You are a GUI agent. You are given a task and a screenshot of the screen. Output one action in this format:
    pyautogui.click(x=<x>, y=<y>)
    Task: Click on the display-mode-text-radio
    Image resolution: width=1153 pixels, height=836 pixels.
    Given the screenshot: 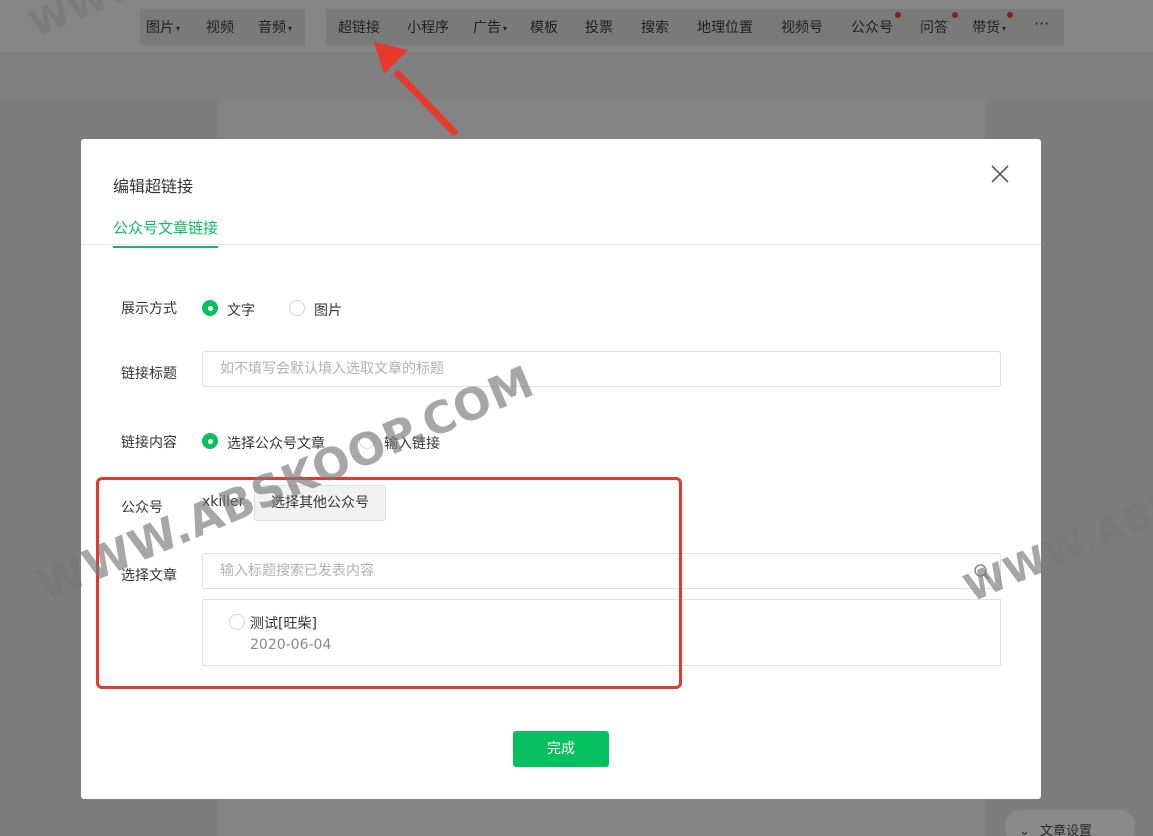 What is the action you would take?
    pyautogui.click(x=210, y=308)
    